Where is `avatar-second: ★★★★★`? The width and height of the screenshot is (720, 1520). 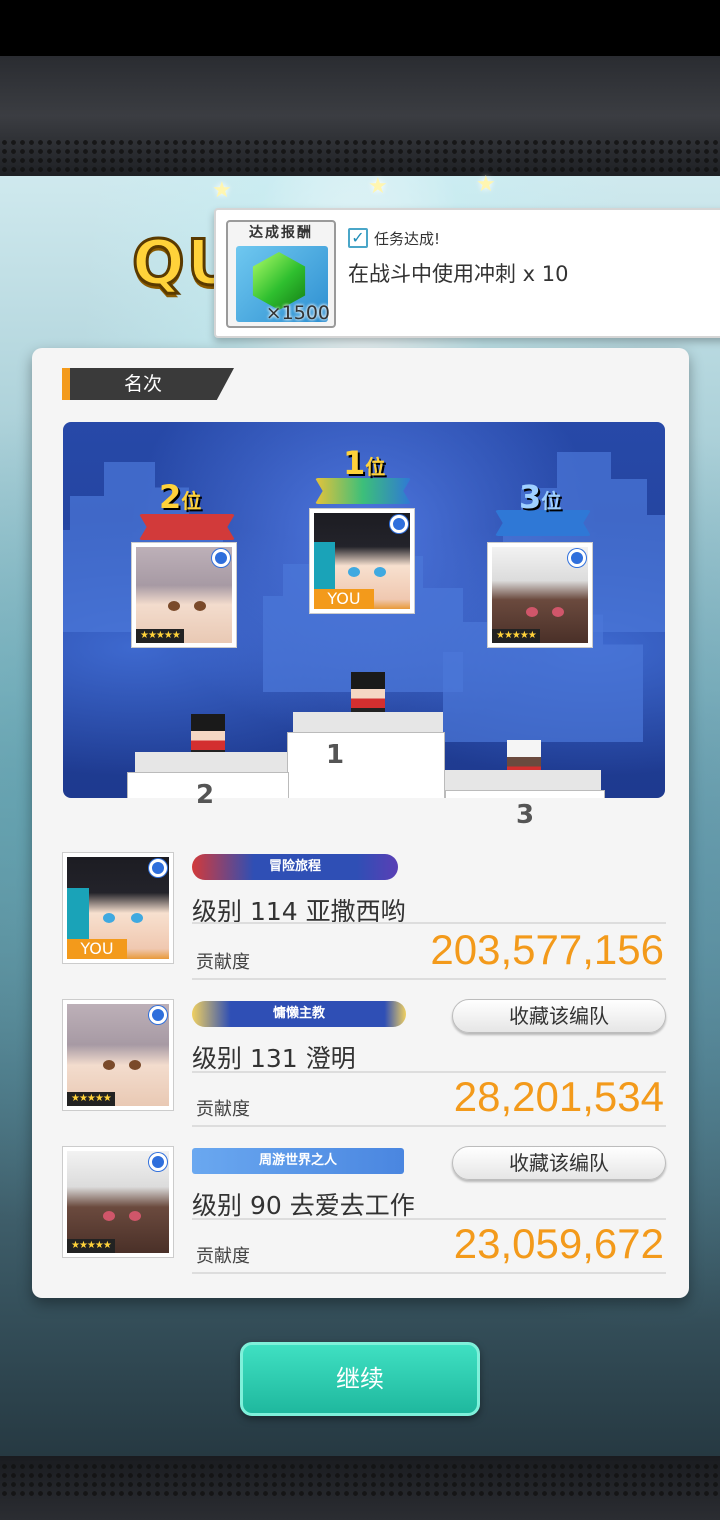
avatar-second: ★★★★★ is located at coordinates (184, 595).